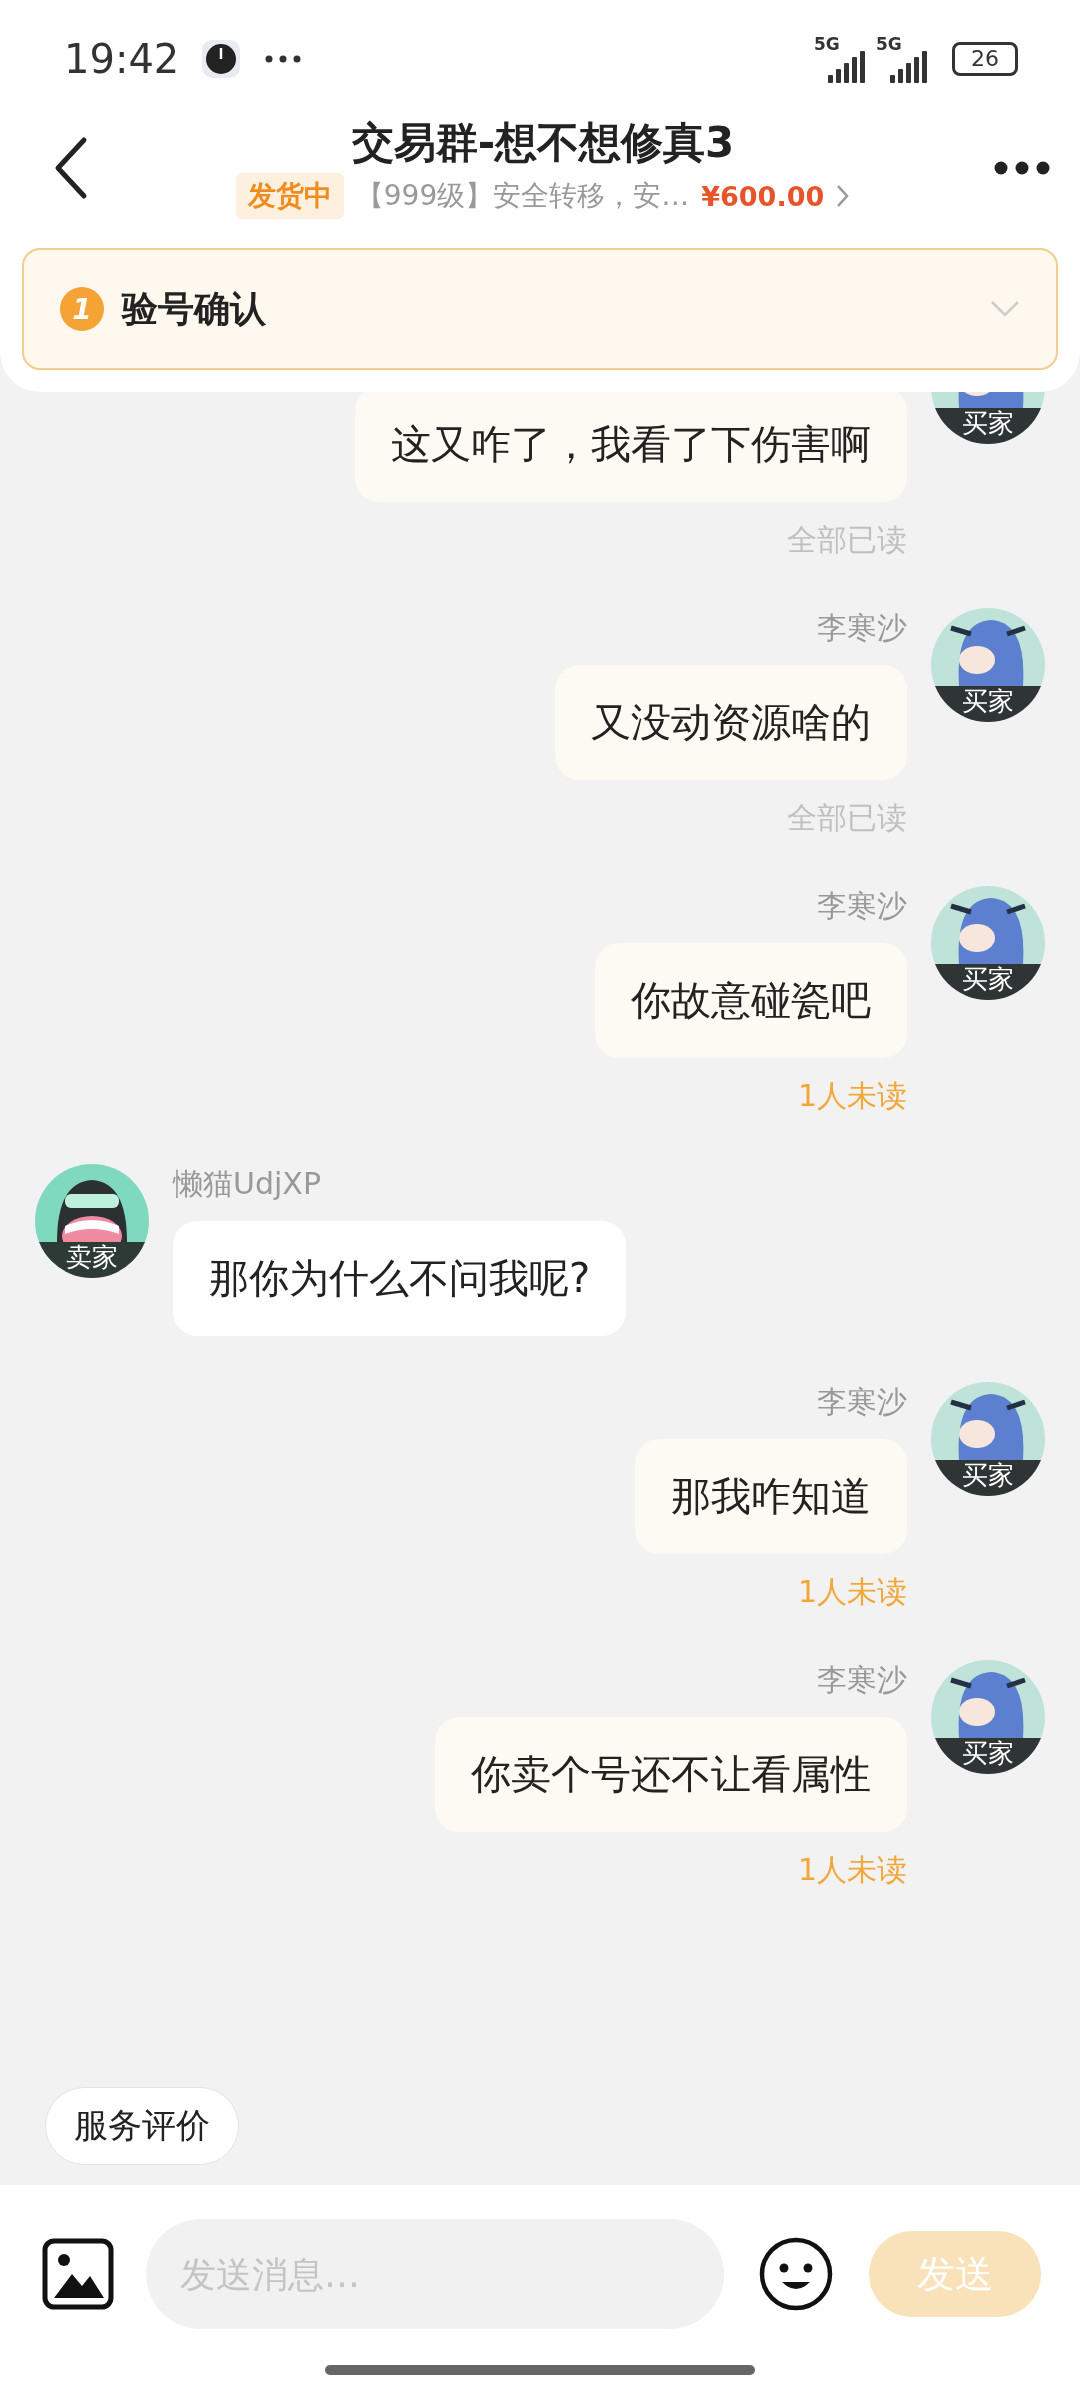  I want to click on chevron-right-icon, so click(843, 196).